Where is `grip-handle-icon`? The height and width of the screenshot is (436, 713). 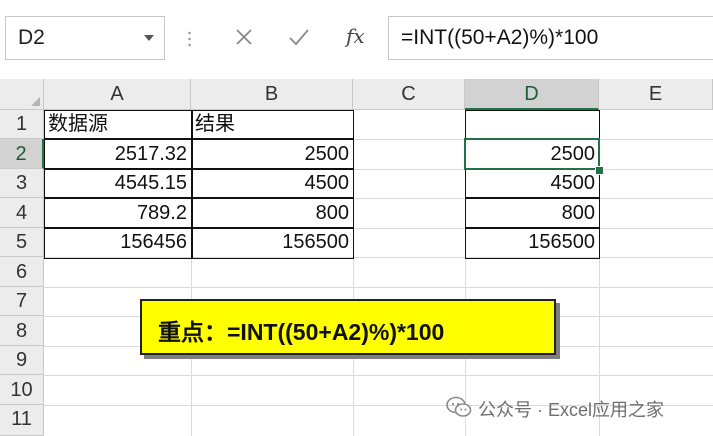
grip-handle-icon is located at coordinates (189, 39).